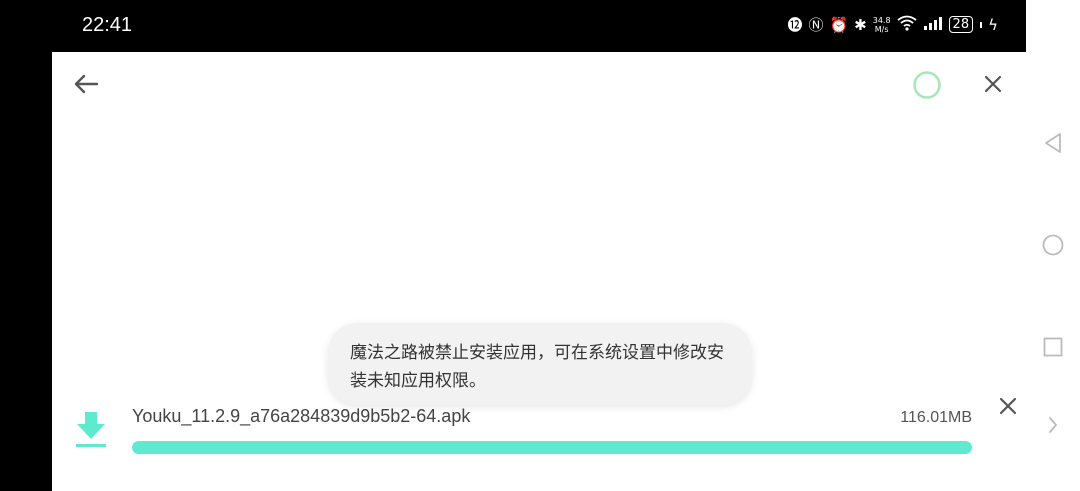  I want to click on nav-expand-button, so click(1053, 425).